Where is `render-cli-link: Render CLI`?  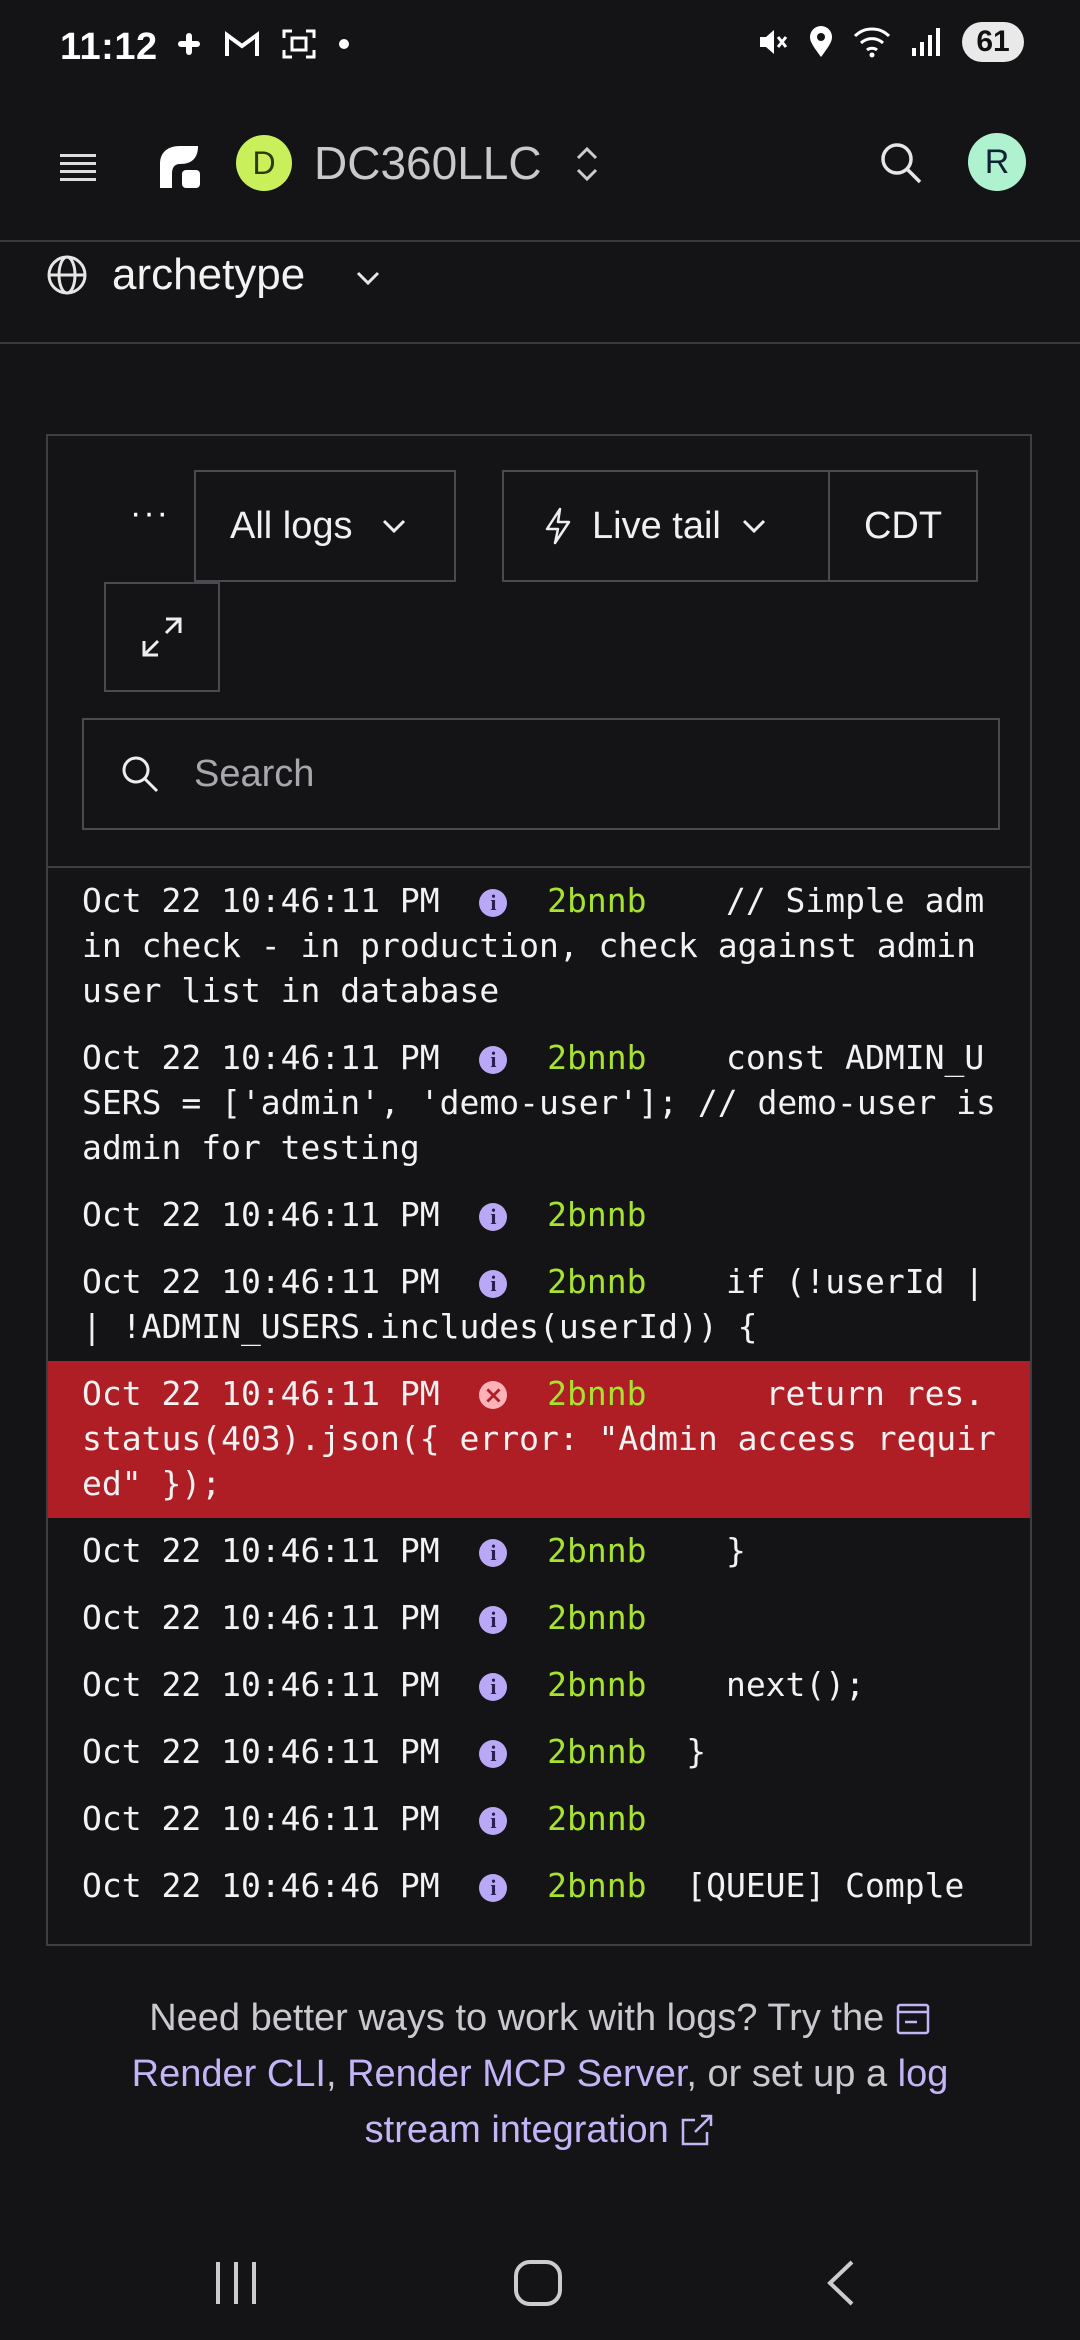 render-cli-link: Render CLI is located at coordinates (229, 2074).